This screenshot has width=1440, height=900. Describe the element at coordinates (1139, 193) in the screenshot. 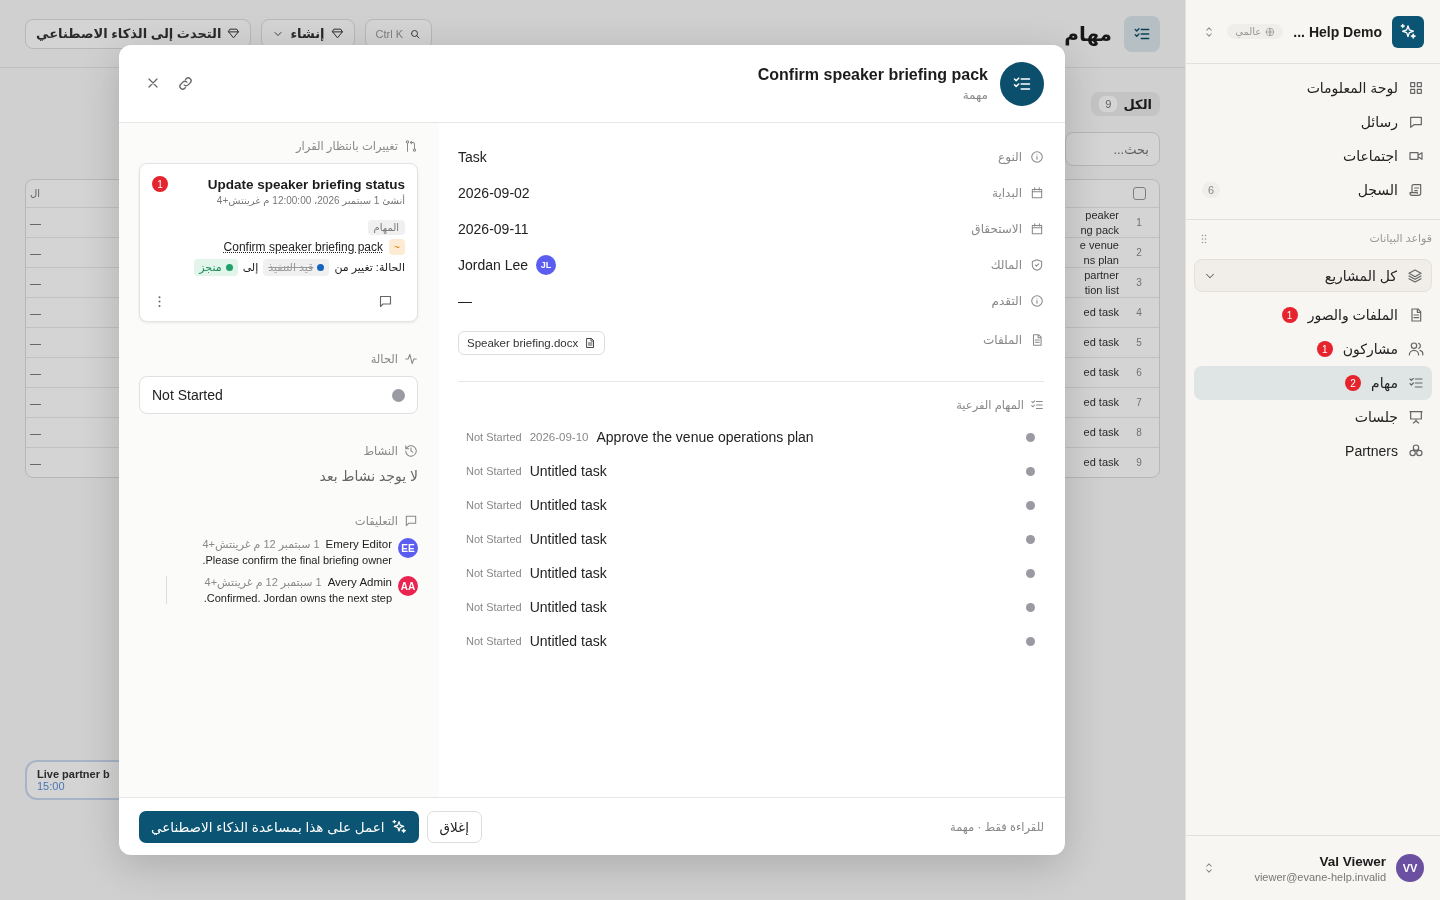

I see `select-all-checkbox` at that location.